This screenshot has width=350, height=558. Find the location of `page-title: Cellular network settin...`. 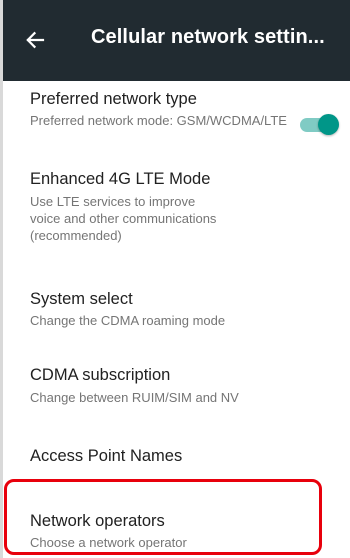

page-title: Cellular network settin... is located at coordinates (208, 37).